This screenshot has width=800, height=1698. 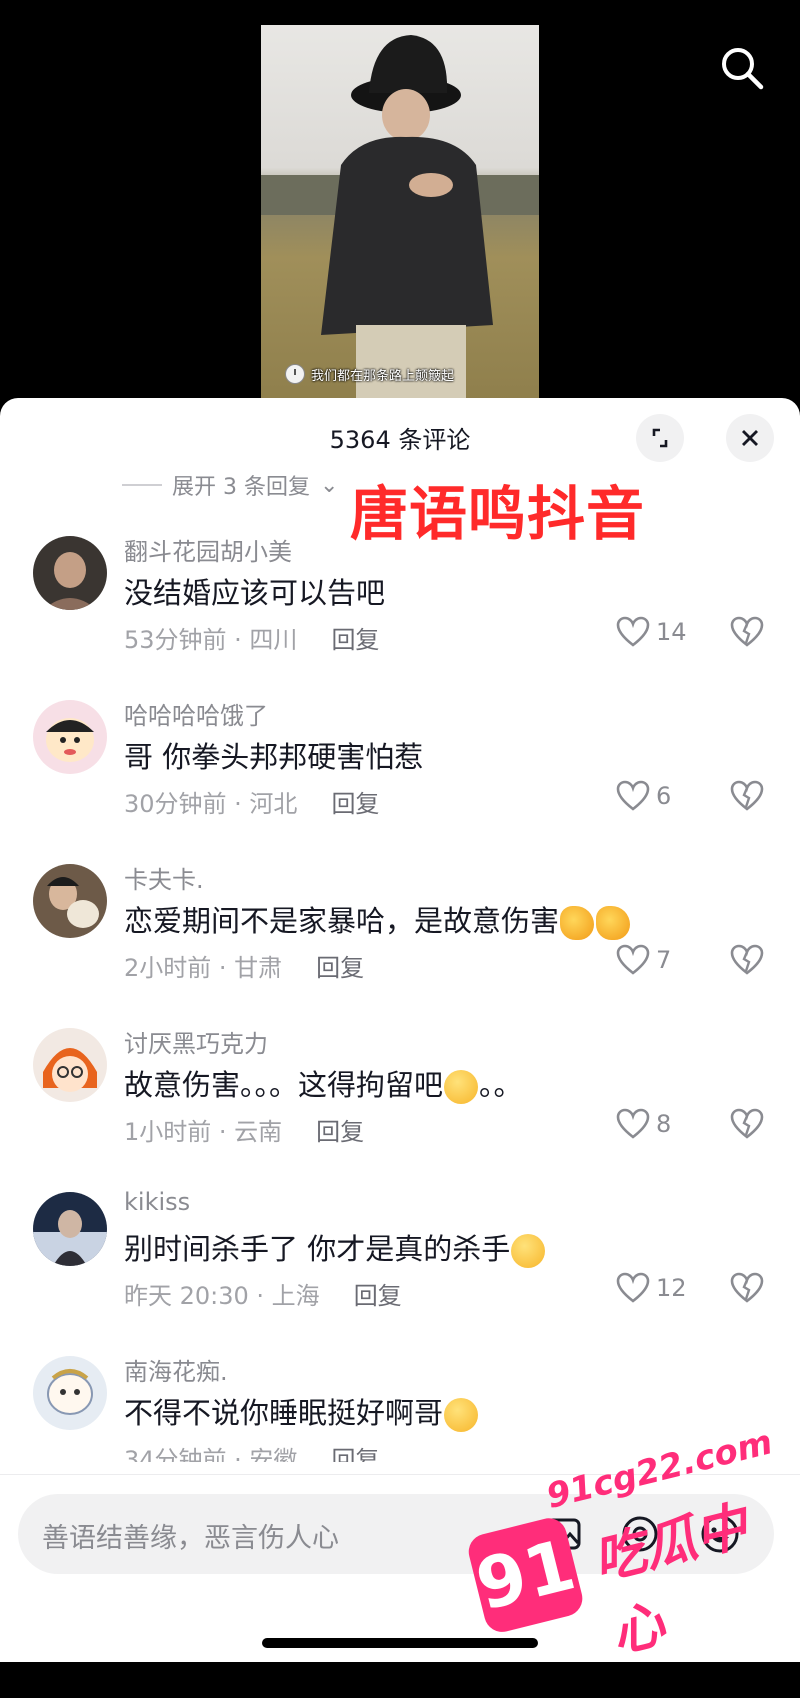 I want to click on comment-text: 没结婚应该可以告吧, so click(x=254, y=591).